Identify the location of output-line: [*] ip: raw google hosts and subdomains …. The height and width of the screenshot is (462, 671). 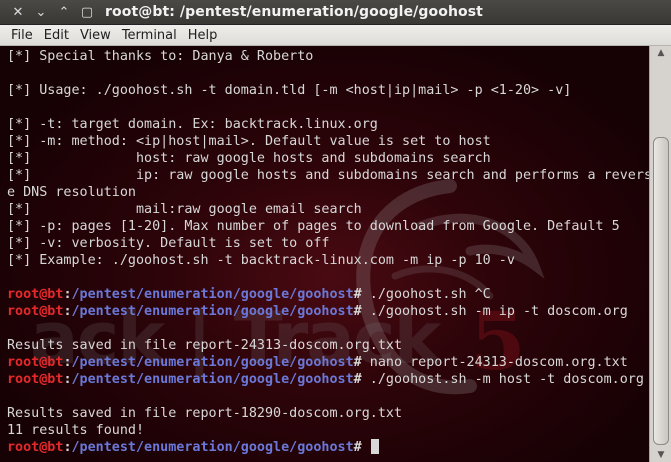
(328, 175).